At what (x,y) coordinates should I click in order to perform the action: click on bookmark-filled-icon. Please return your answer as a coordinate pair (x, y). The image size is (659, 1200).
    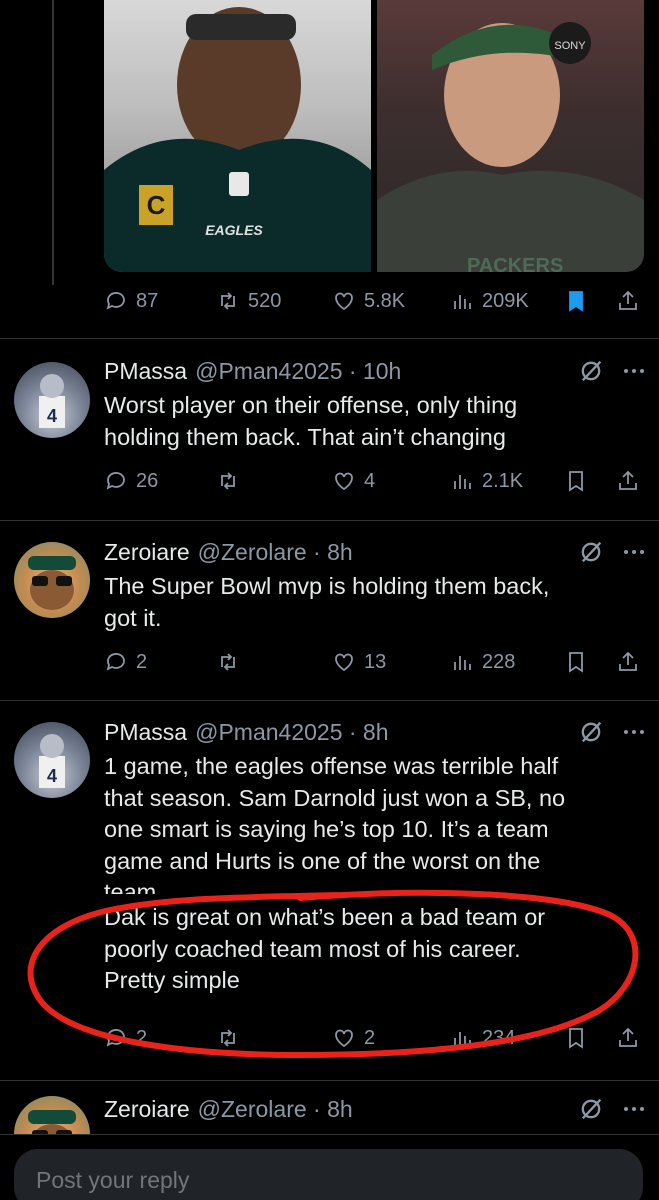
    Looking at the image, I should click on (576, 301).